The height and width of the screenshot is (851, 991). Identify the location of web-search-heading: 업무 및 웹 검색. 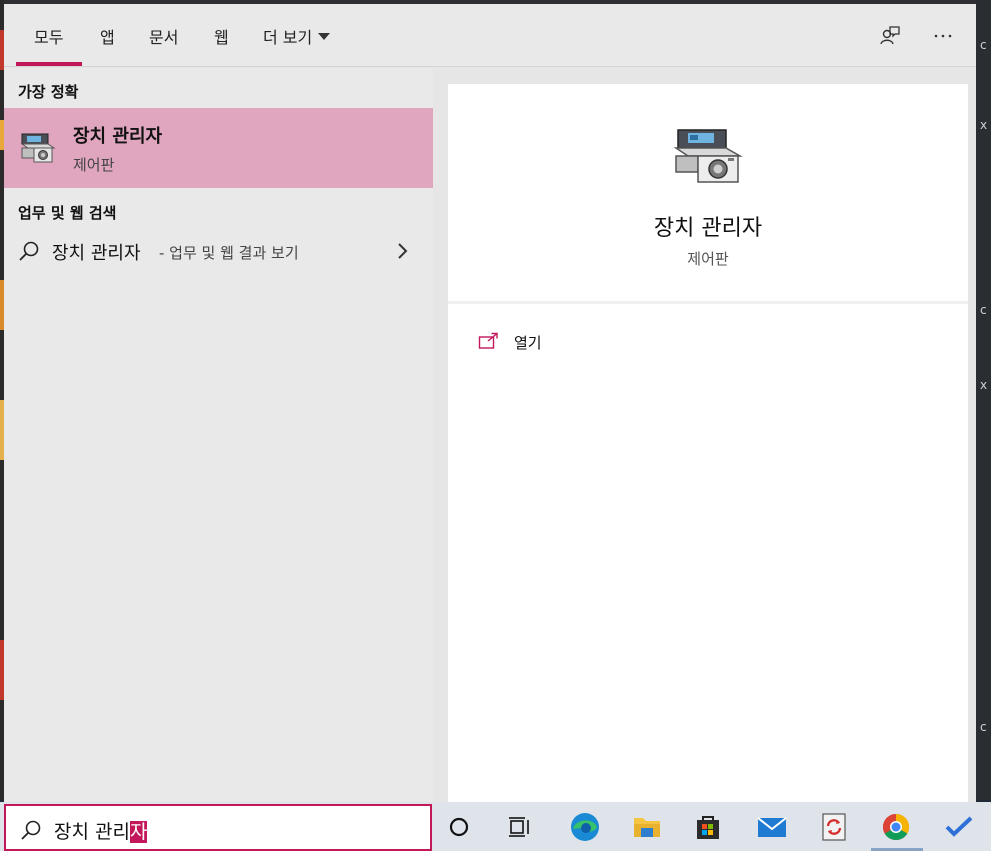
(67, 213).